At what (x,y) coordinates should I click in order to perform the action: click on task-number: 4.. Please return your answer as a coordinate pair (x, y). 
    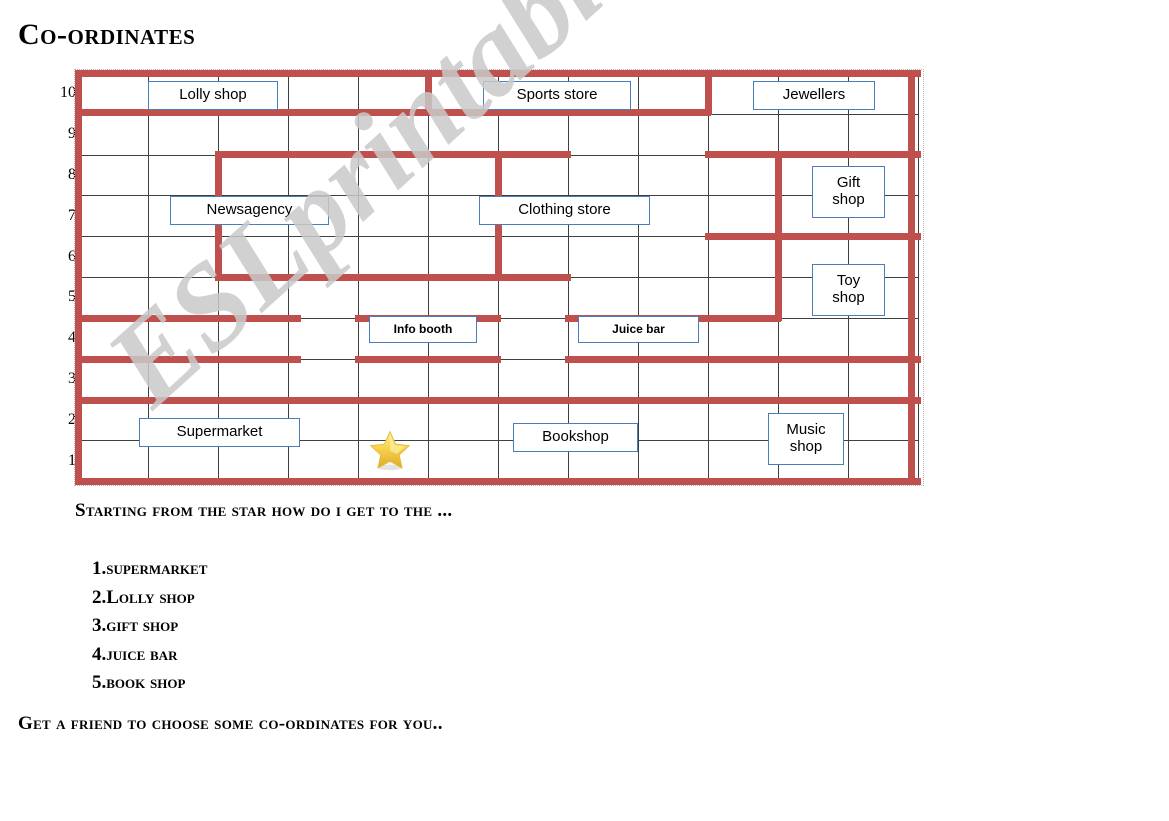
    Looking at the image, I should click on (99, 654).